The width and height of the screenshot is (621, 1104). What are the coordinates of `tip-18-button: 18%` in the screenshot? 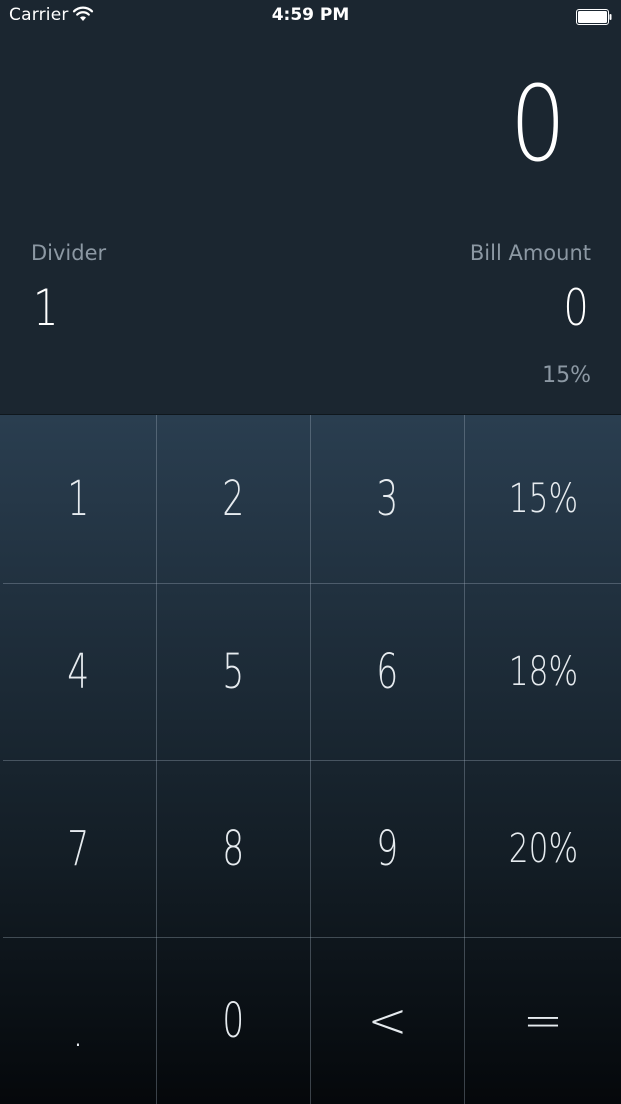 It's located at (543, 672).